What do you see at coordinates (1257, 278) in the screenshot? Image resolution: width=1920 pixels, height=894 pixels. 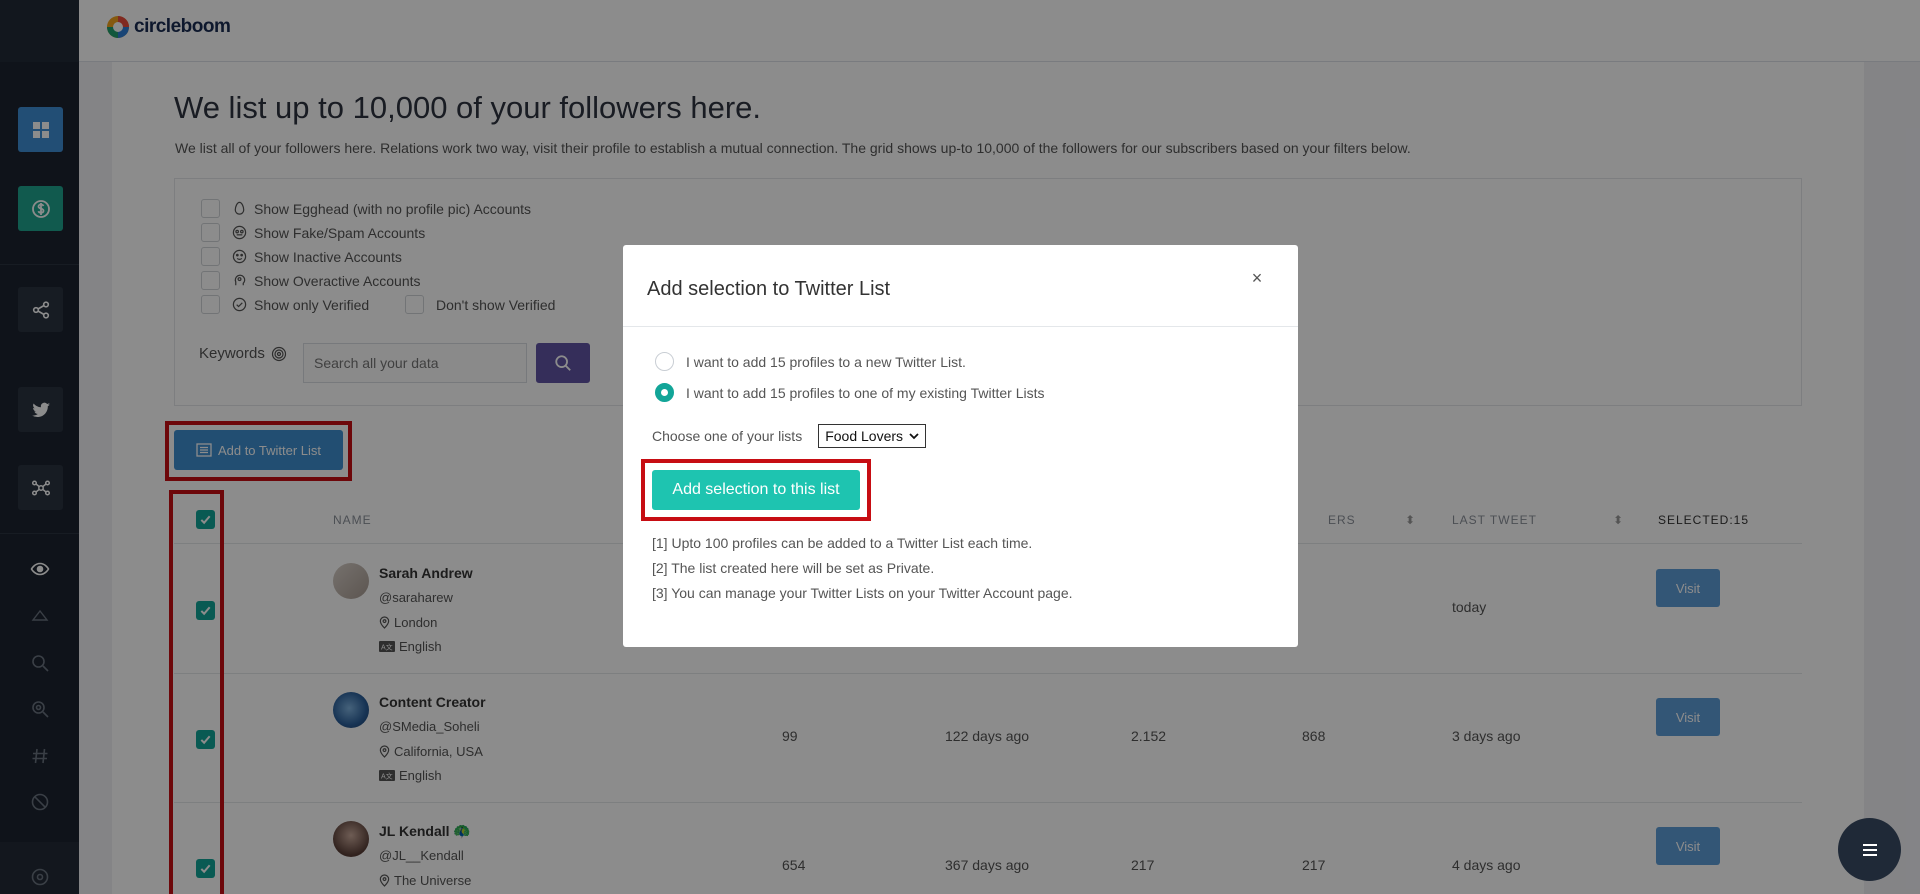 I see `close-icon: ×` at bounding box center [1257, 278].